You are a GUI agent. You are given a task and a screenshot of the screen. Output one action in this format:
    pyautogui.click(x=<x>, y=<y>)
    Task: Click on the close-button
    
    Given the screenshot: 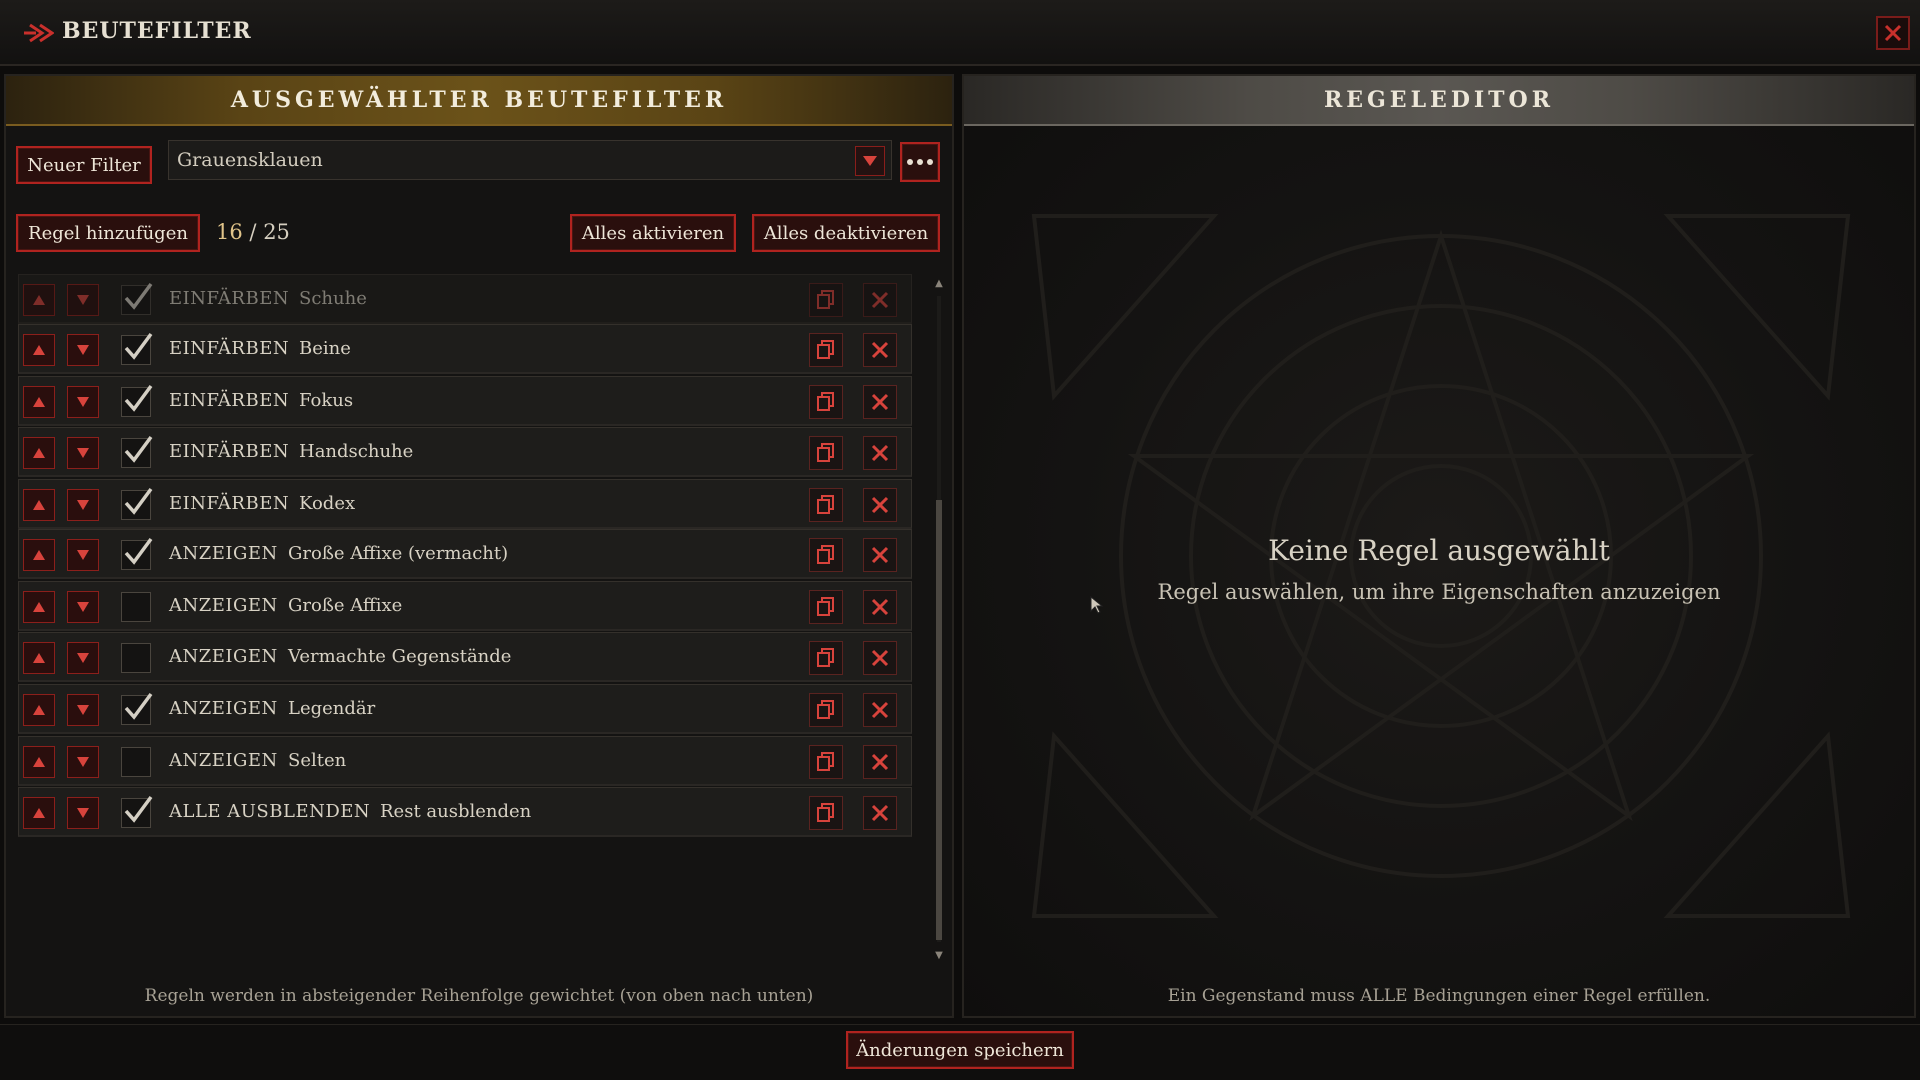 What is the action you would take?
    pyautogui.click(x=1893, y=33)
    